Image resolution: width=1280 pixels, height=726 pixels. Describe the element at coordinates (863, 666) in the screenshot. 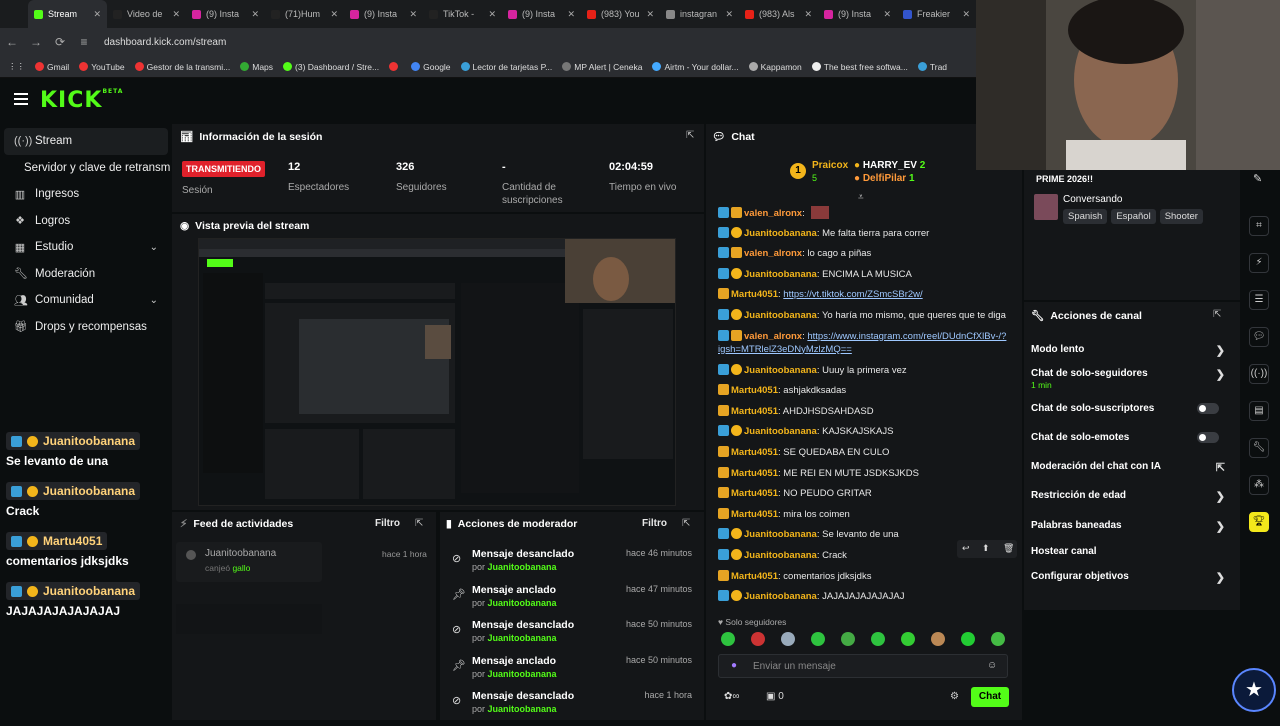

I see `chat-input: ● Enviar un mensaje ☺` at that location.